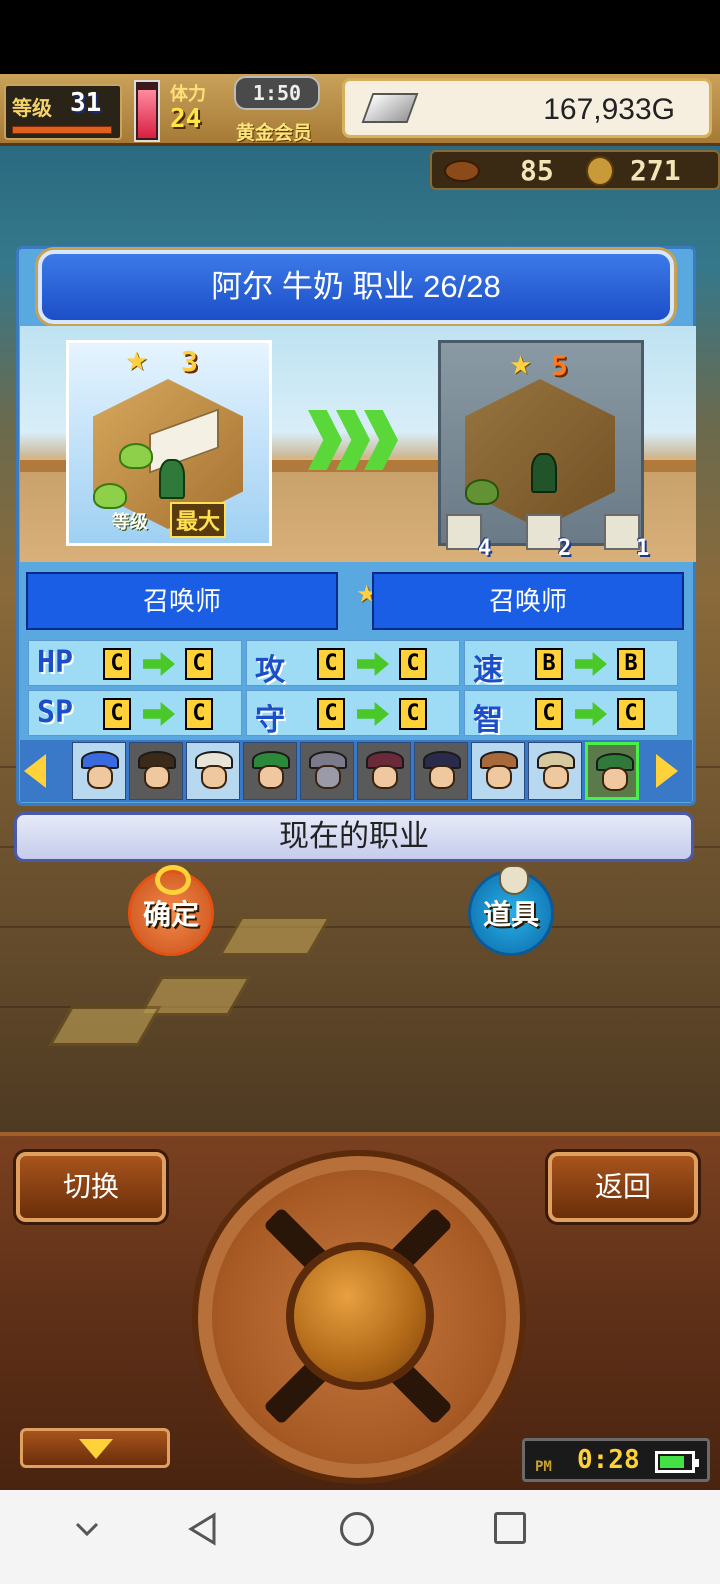 This screenshot has width=720, height=1584. What do you see at coordinates (182, 601) in the screenshot?
I see `current-job-name: 召唤师` at bounding box center [182, 601].